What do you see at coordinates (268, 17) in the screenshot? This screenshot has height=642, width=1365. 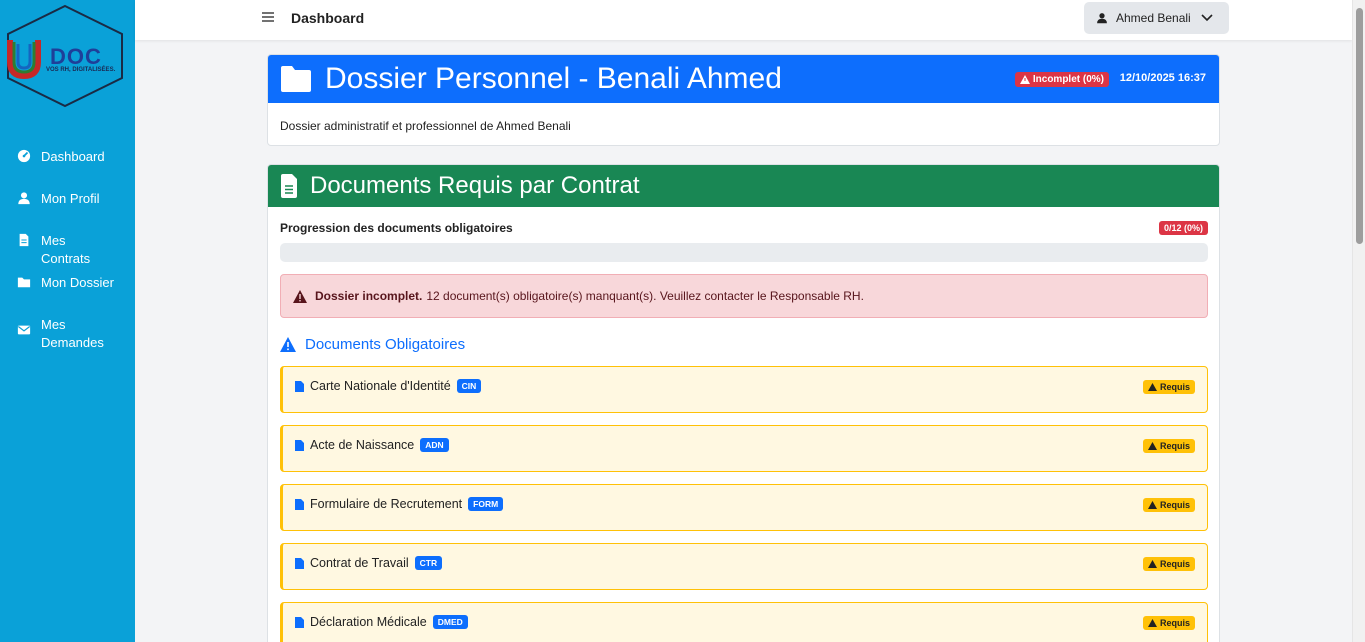 I see `hamburger-menu-icon` at bounding box center [268, 17].